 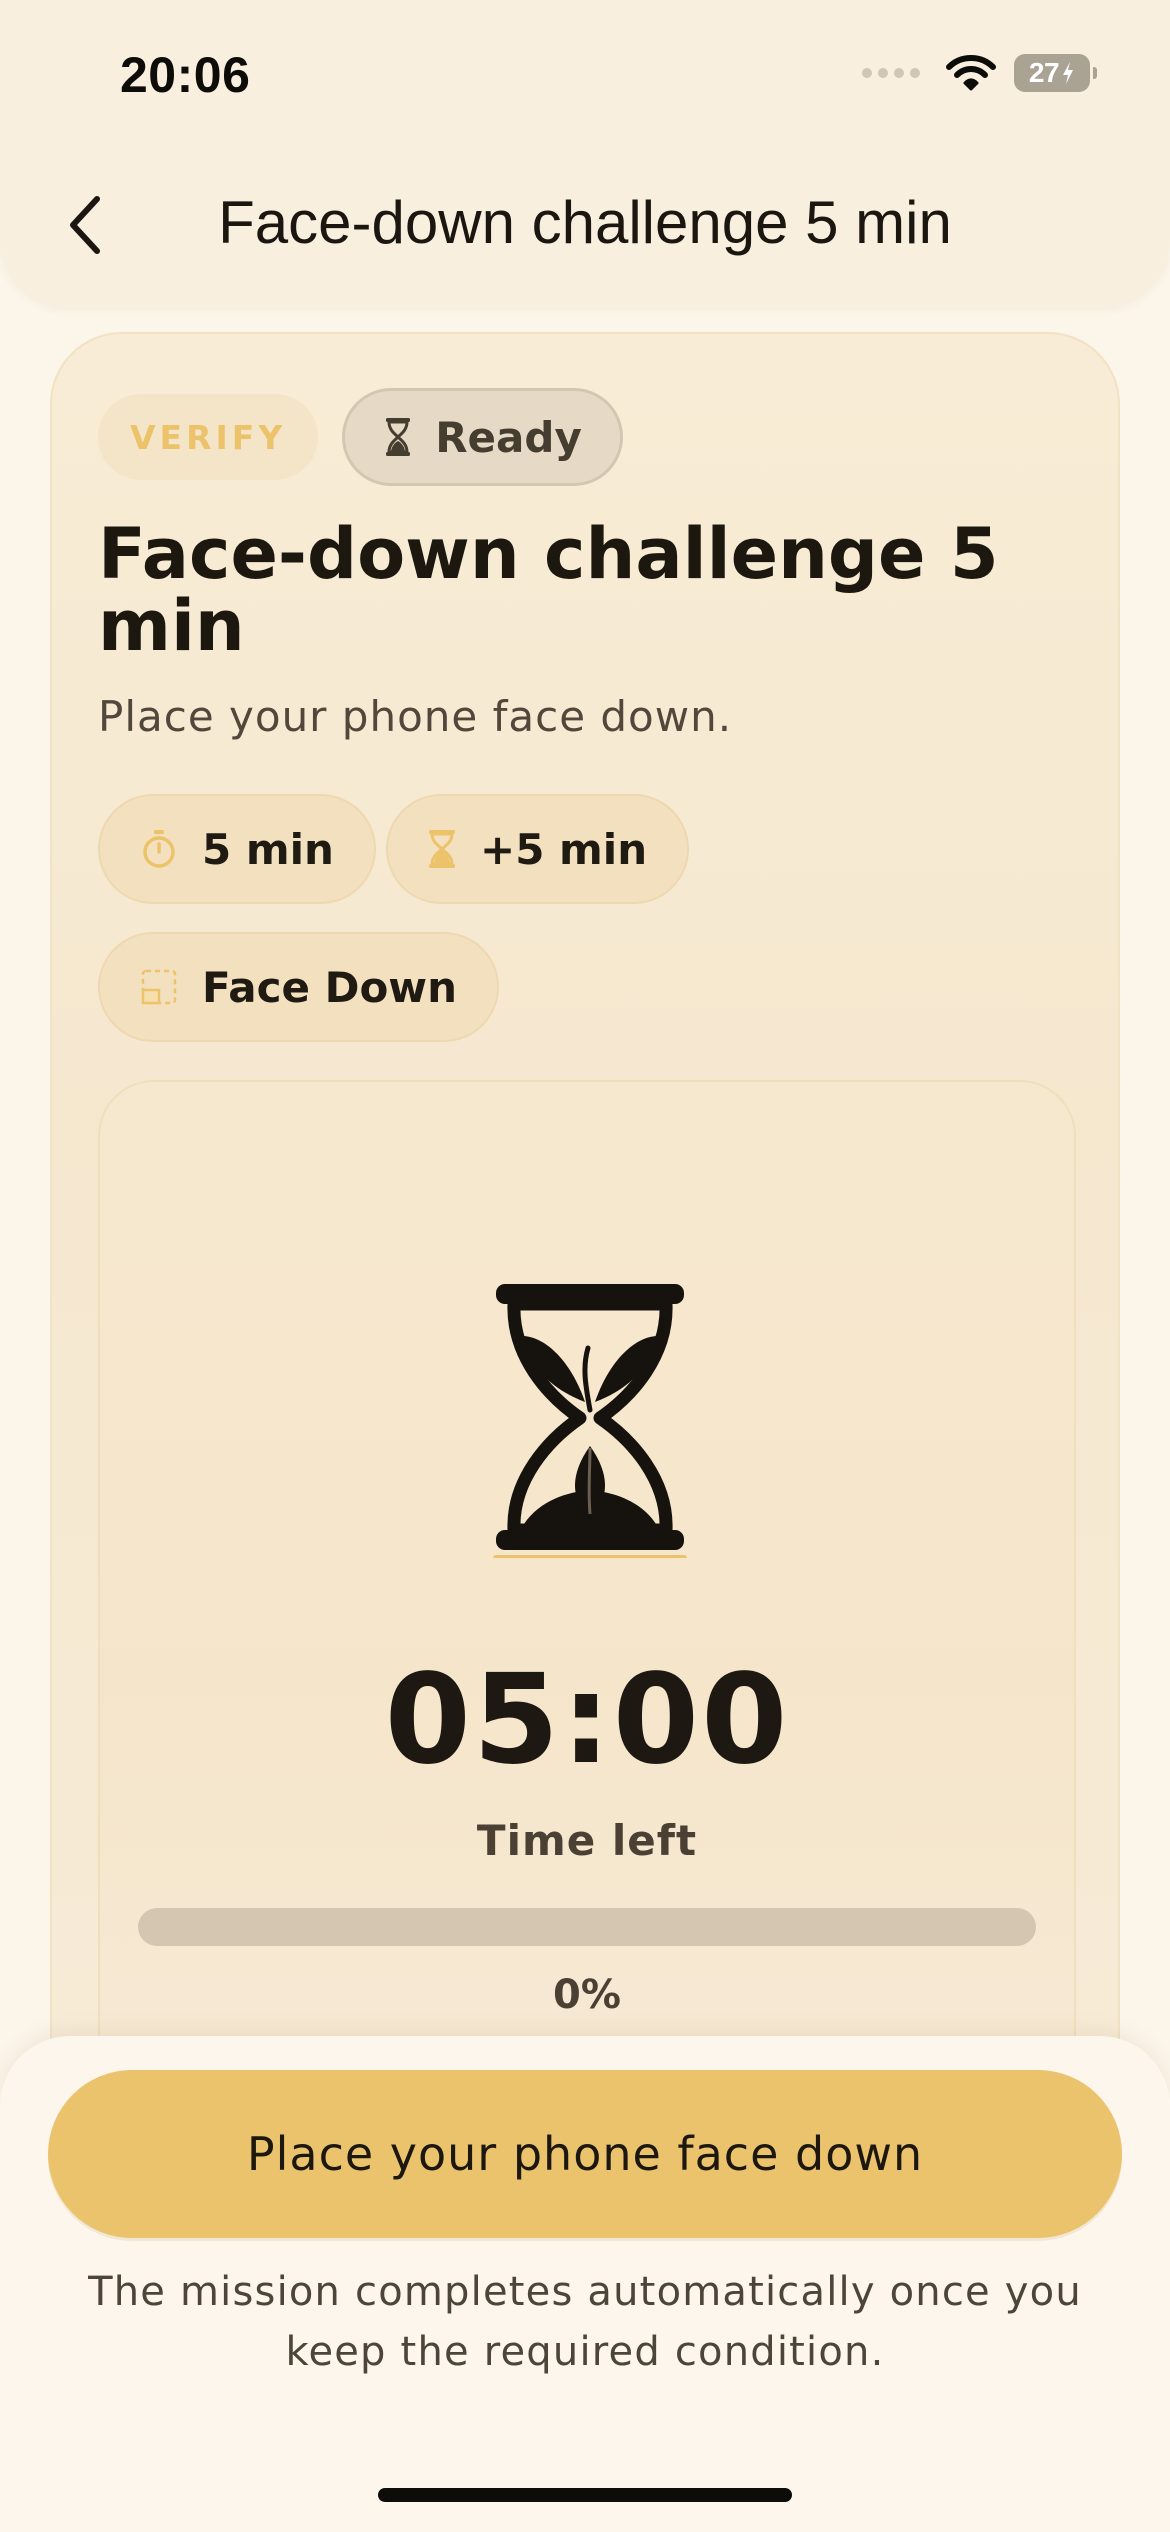 What do you see at coordinates (971, 73) in the screenshot?
I see `wifi-icon` at bounding box center [971, 73].